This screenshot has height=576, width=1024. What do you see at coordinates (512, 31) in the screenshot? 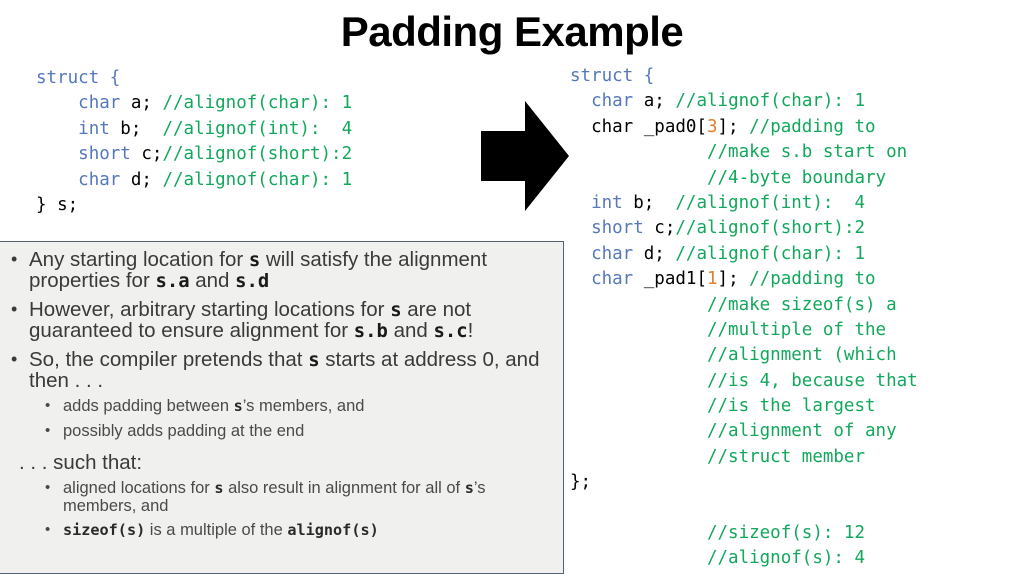
I see `page-title: Padding Example` at bounding box center [512, 31].